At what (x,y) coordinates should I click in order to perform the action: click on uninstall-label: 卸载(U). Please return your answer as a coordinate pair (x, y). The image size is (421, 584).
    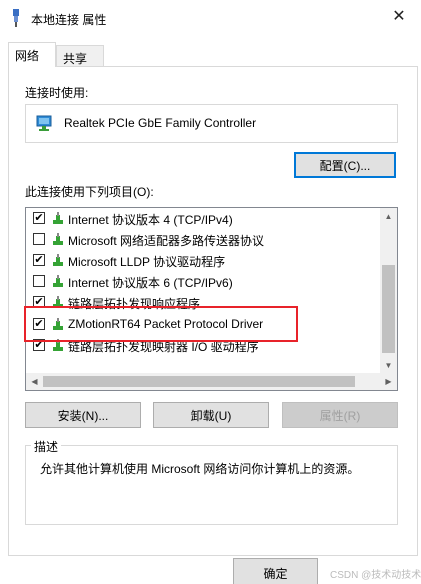
    Looking at the image, I should click on (211, 415).